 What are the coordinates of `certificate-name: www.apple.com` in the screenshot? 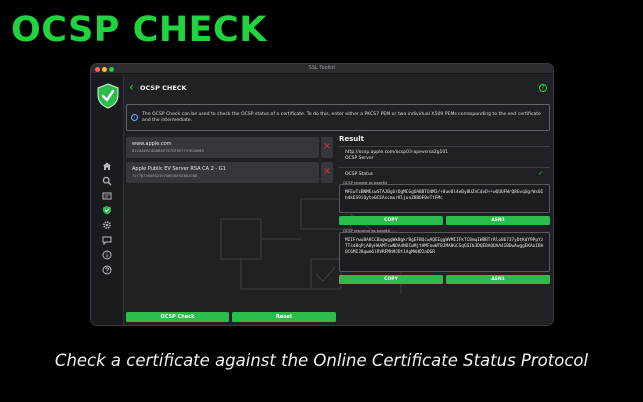 It's located at (152, 144).